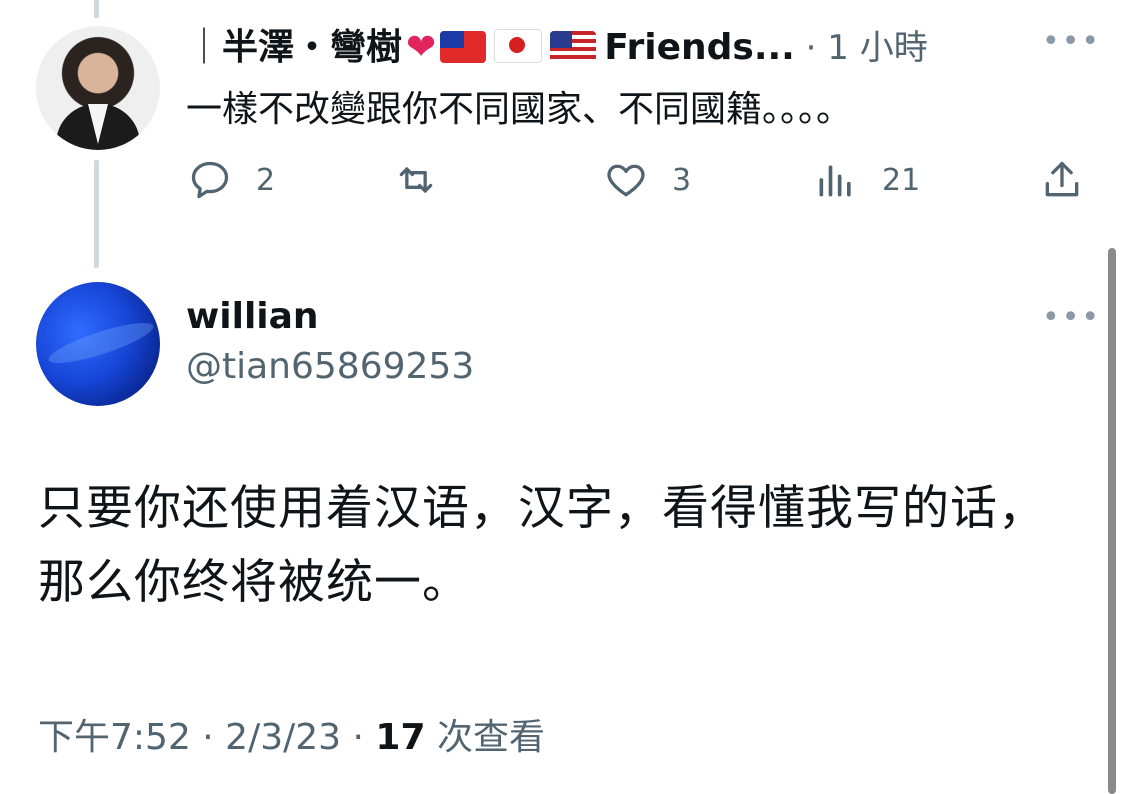  I want to click on views-button: 21, so click(867, 180).